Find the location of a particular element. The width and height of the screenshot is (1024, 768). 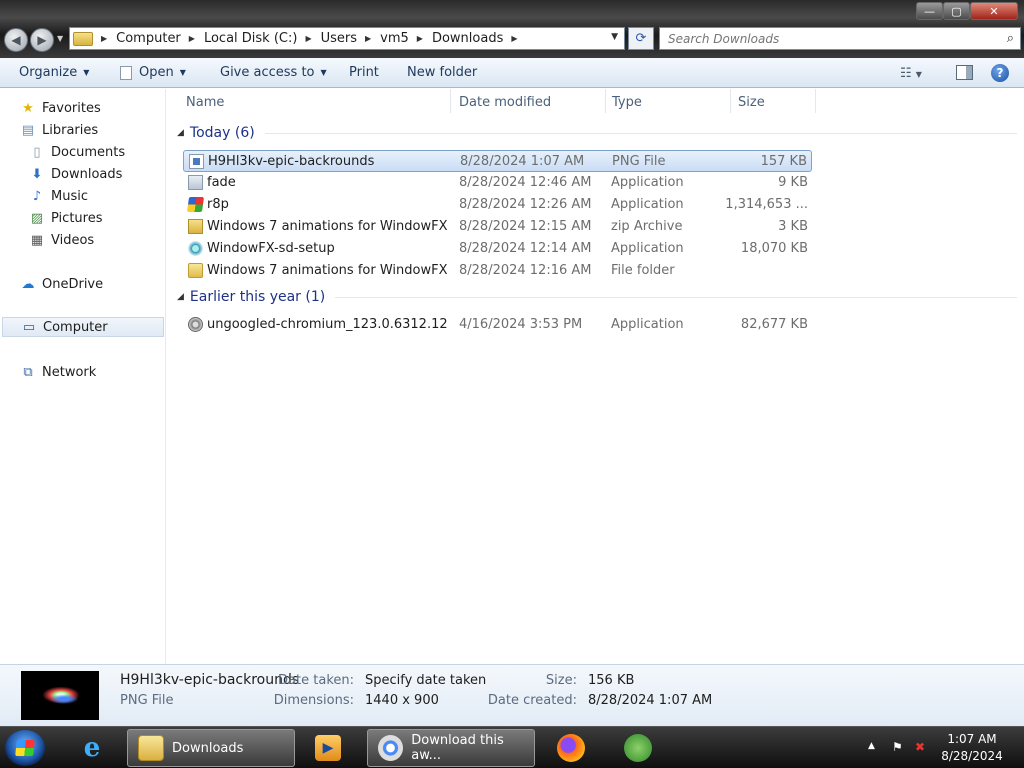

breadcrumb-downloads: Downloads is located at coordinates (467, 38).